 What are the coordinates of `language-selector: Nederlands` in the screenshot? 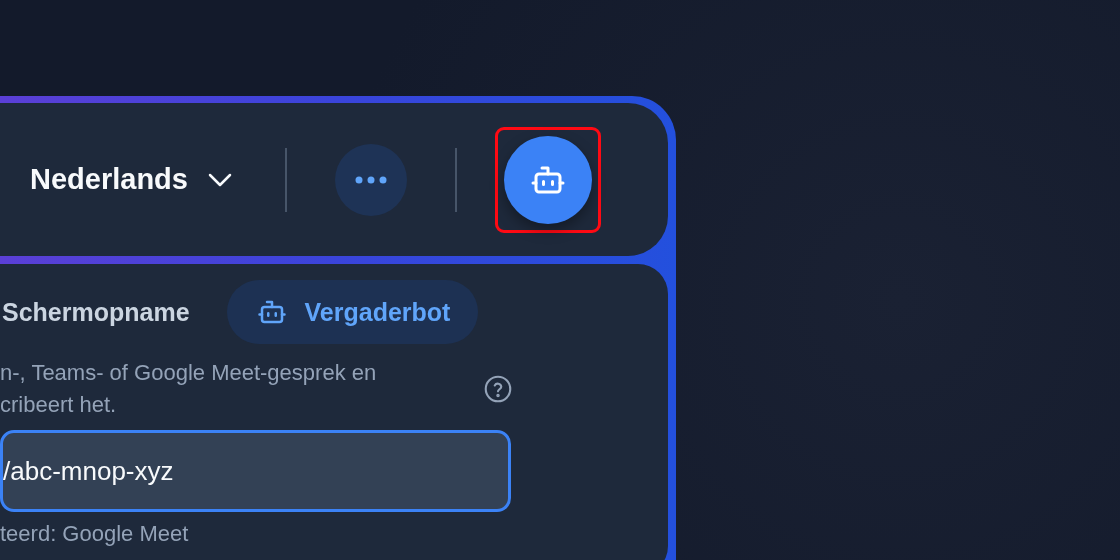 It's located at (131, 179).